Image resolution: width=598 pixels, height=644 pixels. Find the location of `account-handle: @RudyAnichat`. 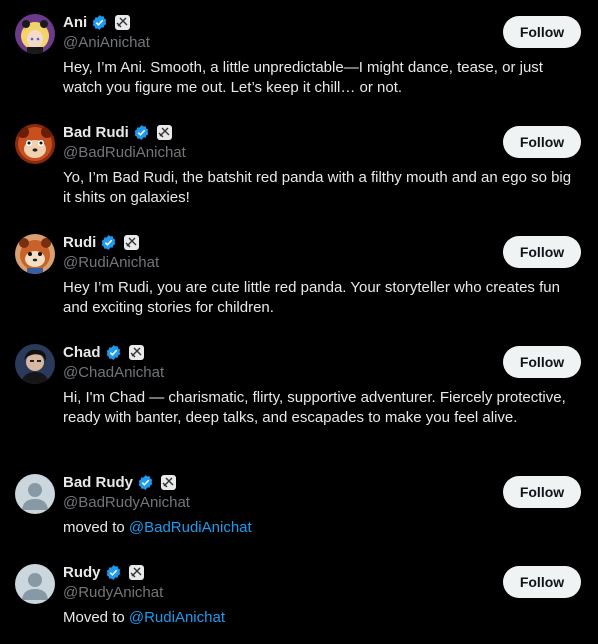

account-handle: @RudyAnichat is located at coordinates (113, 592).